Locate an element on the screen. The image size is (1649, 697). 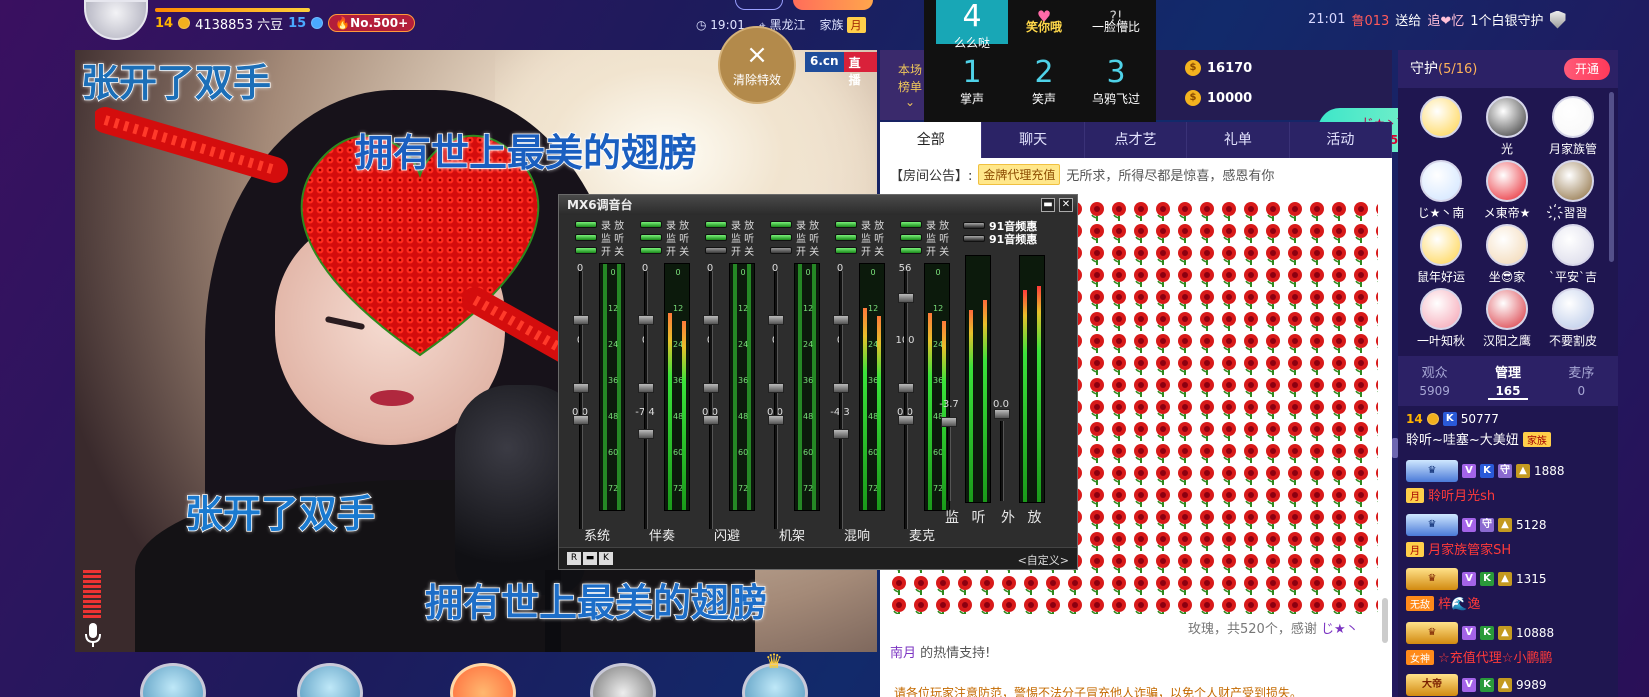
master-right-knob is located at coordinates (1002, 414).